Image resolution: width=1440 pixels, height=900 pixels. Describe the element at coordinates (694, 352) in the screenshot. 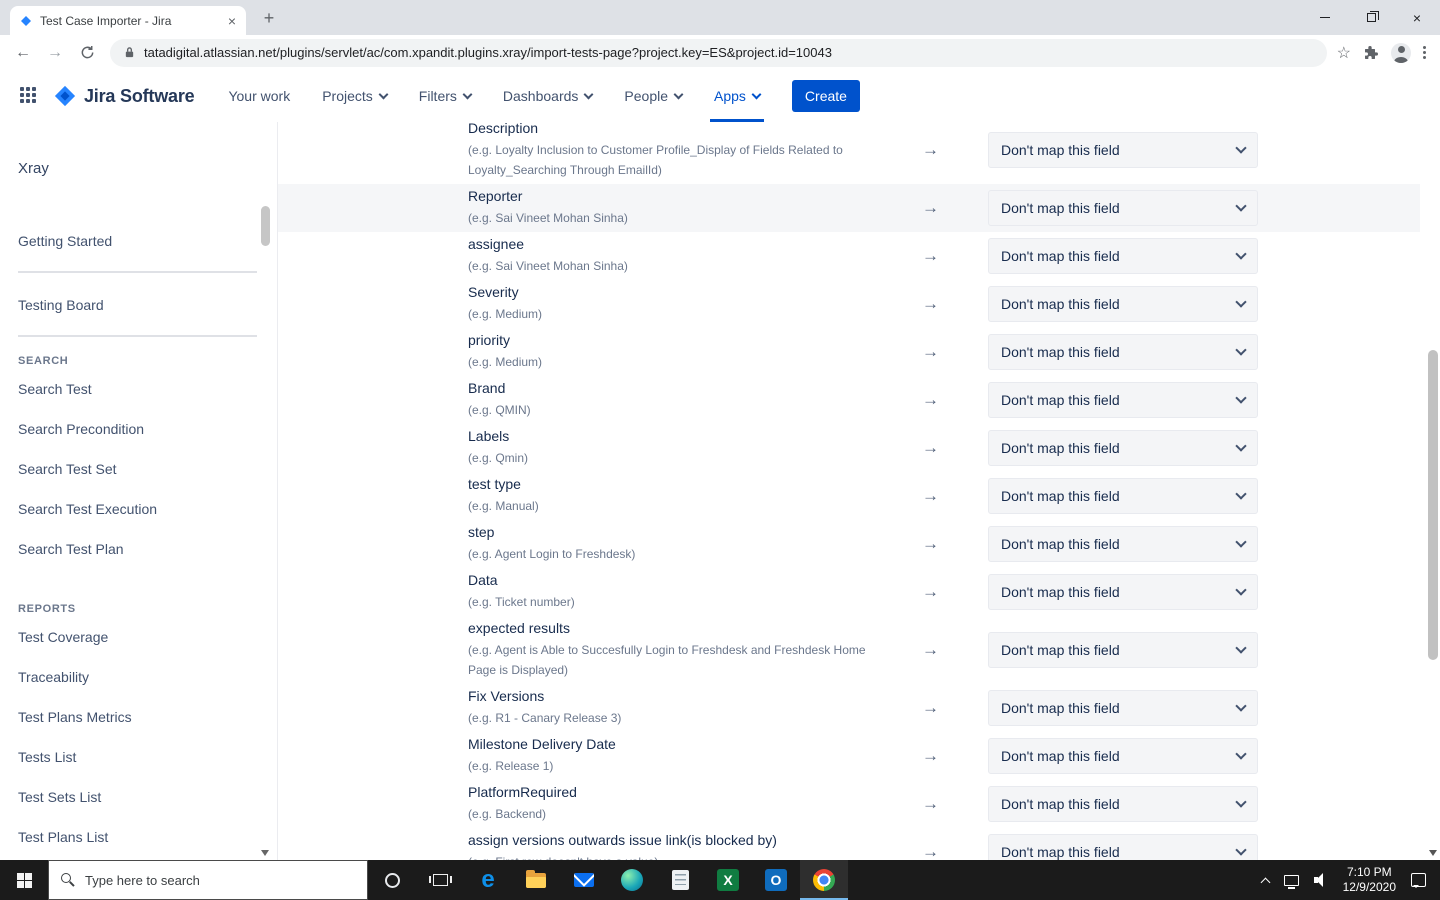

I see `field-info: priority (e.g. Medium)` at that location.